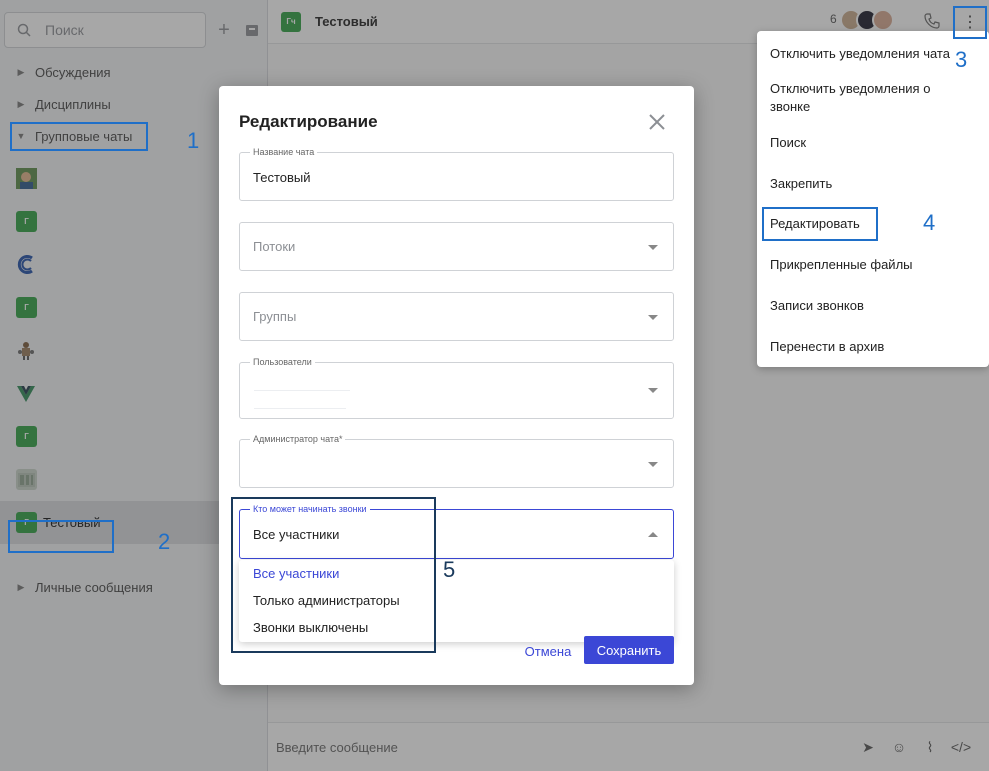 This screenshot has width=989, height=771. What do you see at coordinates (284, 152) in the screenshot?
I see `field-label: Название чата` at bounding box center [284, 152].